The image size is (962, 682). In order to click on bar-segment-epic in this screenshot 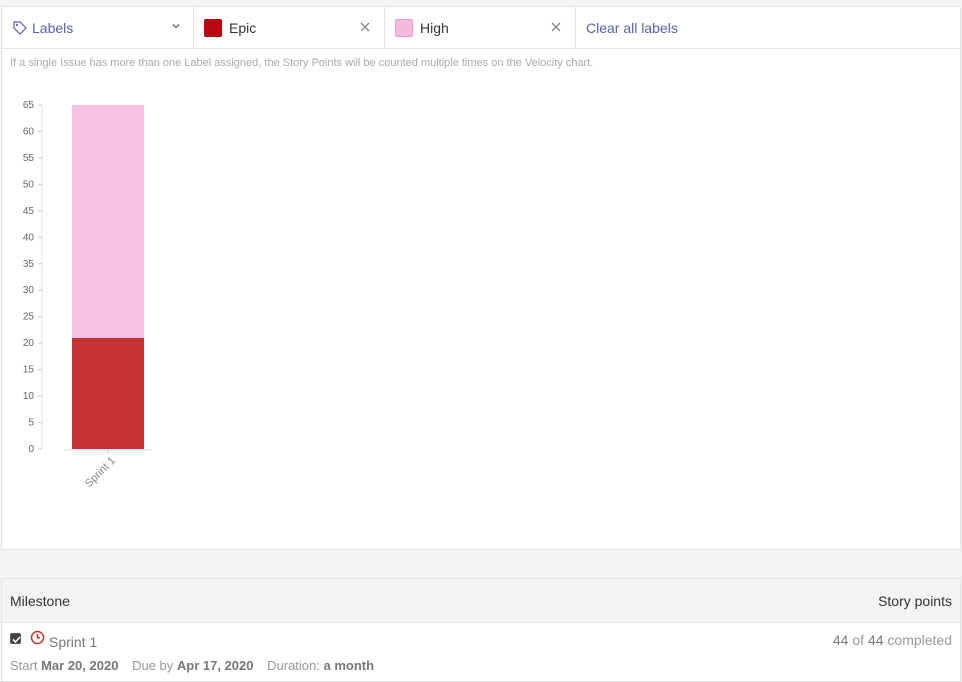, I will do `click(108, 393)`.